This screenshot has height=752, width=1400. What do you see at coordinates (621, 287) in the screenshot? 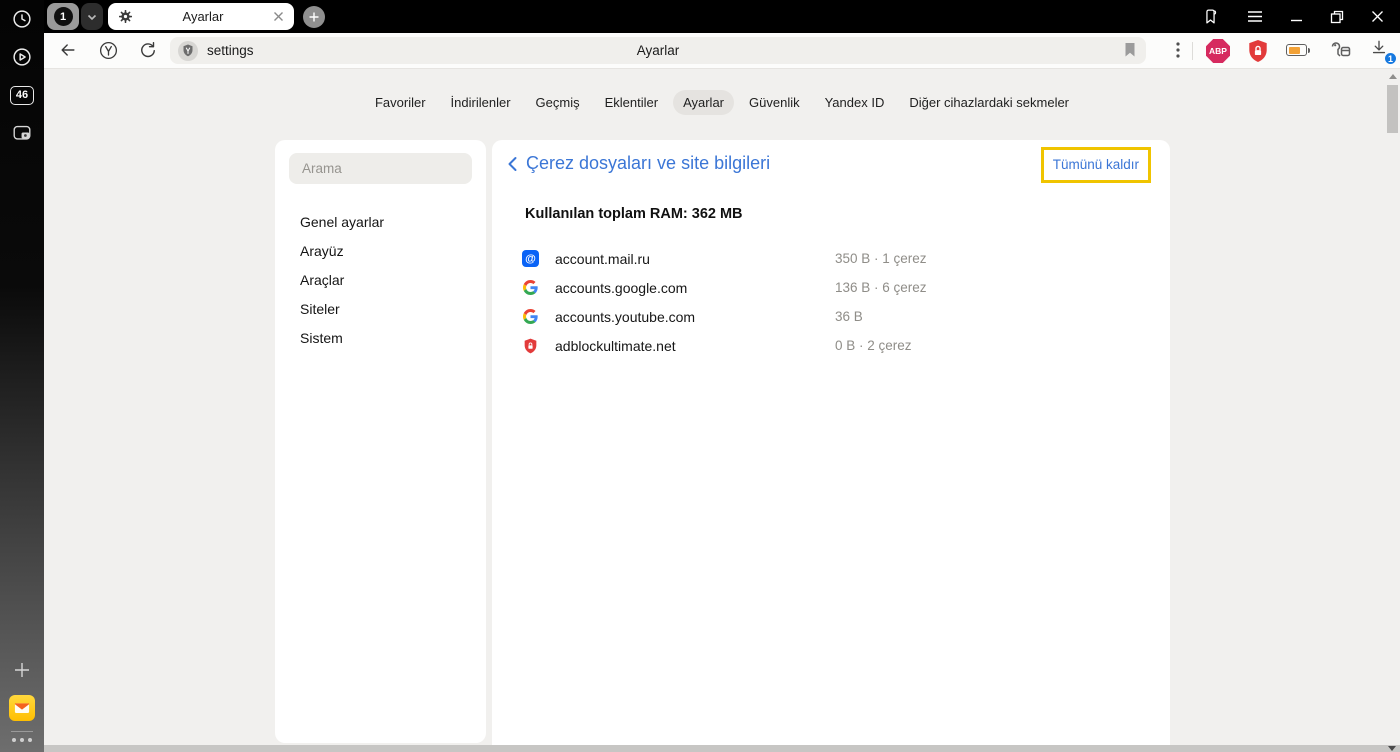
I see `site-name: accounts.google.com` at bounding box center [621, 287].